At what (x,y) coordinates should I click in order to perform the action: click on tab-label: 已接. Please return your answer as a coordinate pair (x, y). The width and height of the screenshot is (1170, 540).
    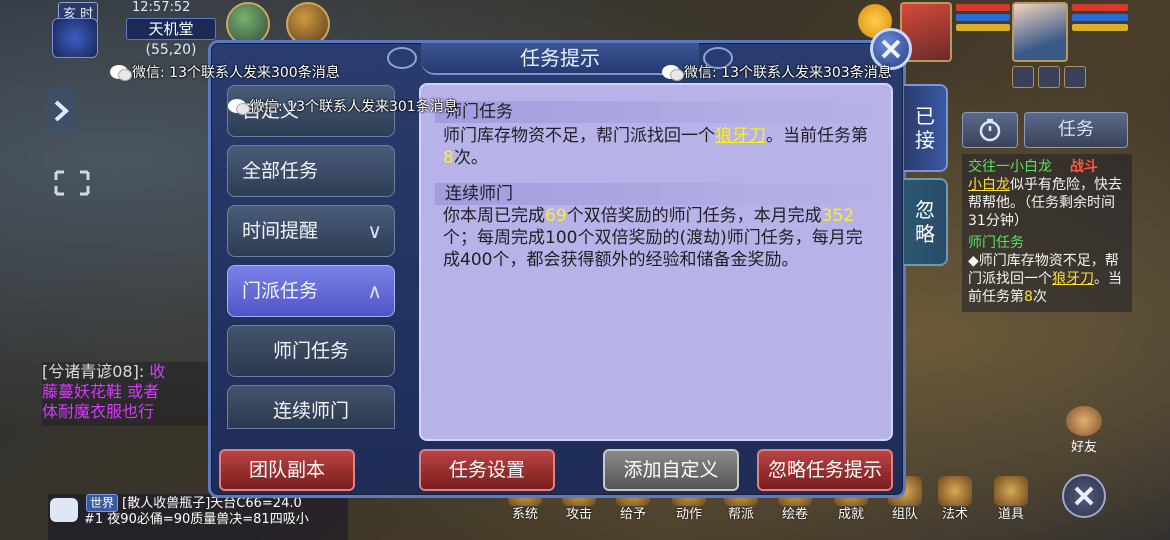
    Looking at the image, I should click on (925, 128).